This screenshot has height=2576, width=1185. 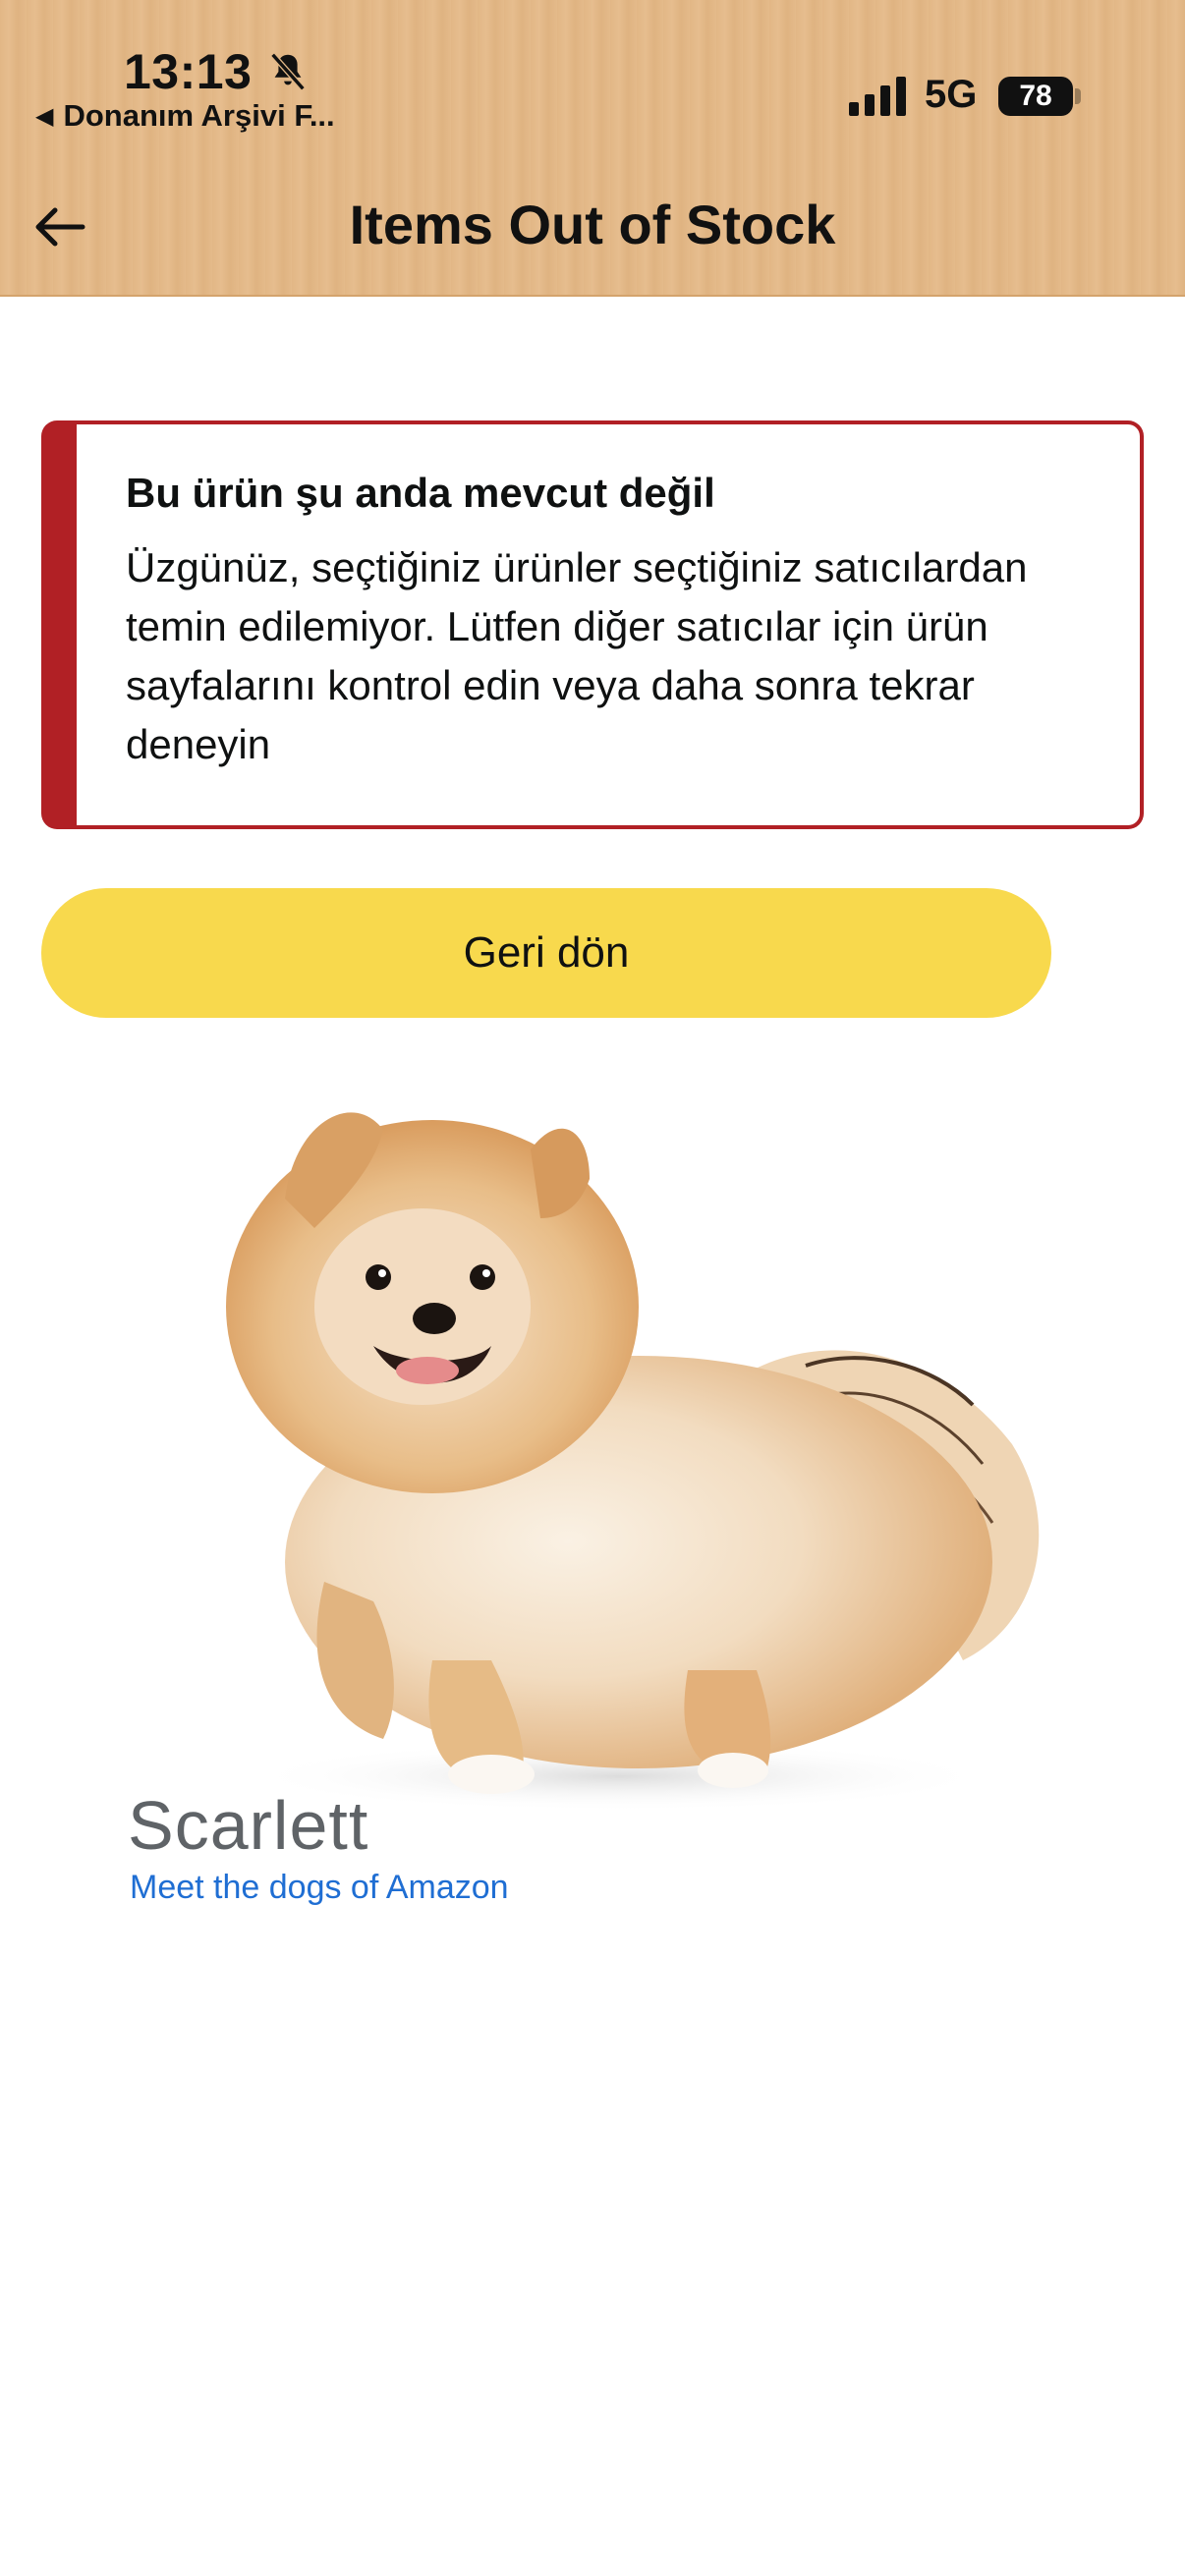 What do you see at coordinates (249, 1825) in the screenshot?
I see `dog-name: Scarlett` at bounding box center [249, 1825].